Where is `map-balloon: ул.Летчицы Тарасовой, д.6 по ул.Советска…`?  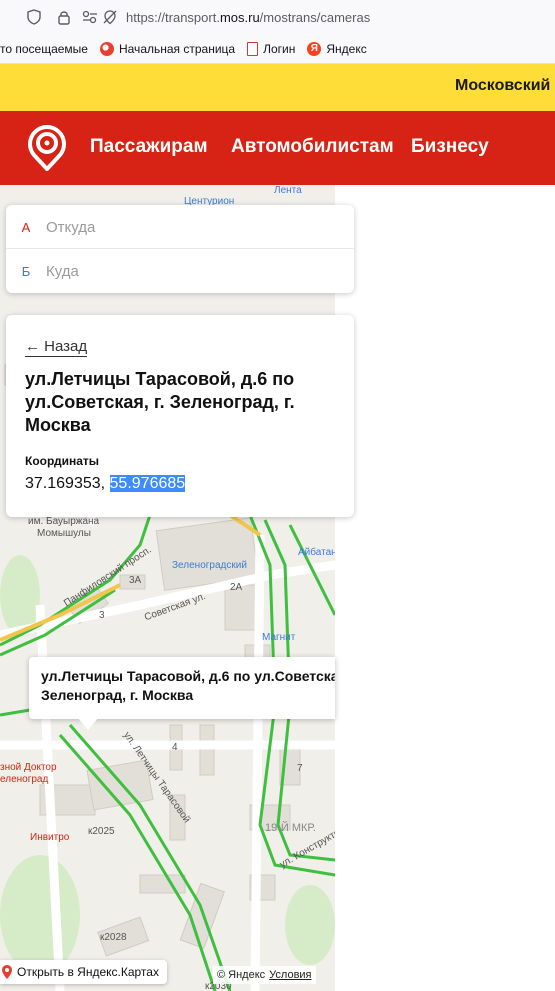
map-balloon: ул.Летчицы Тарасовой, д.6 по ул.Советска… is located at coordinates (182, 688).